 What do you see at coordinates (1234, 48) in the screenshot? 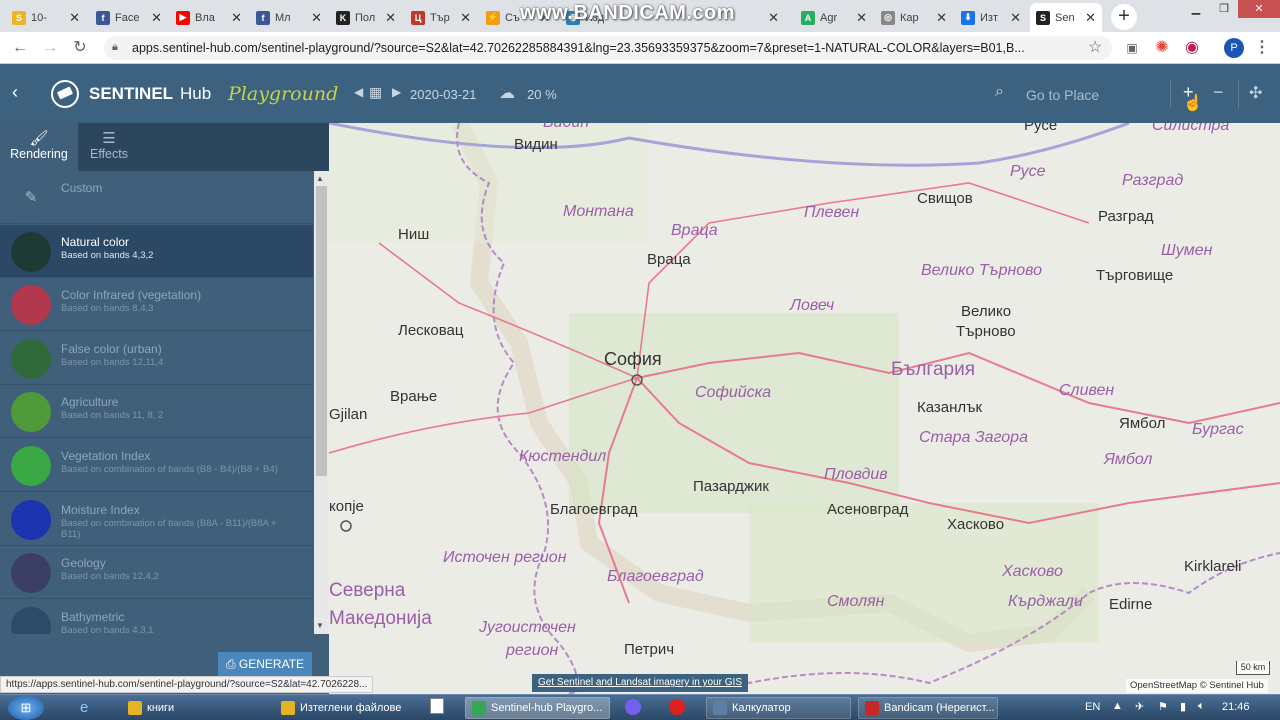
I see `profile-avatar: P` at bounding box center [1234, 48].